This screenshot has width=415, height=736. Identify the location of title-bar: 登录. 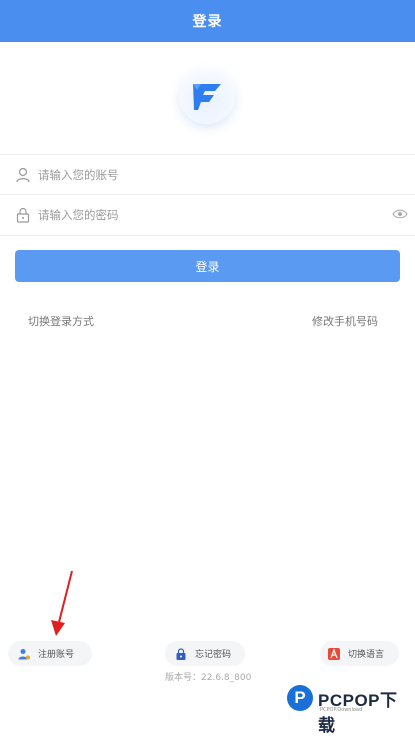
(207, 21).